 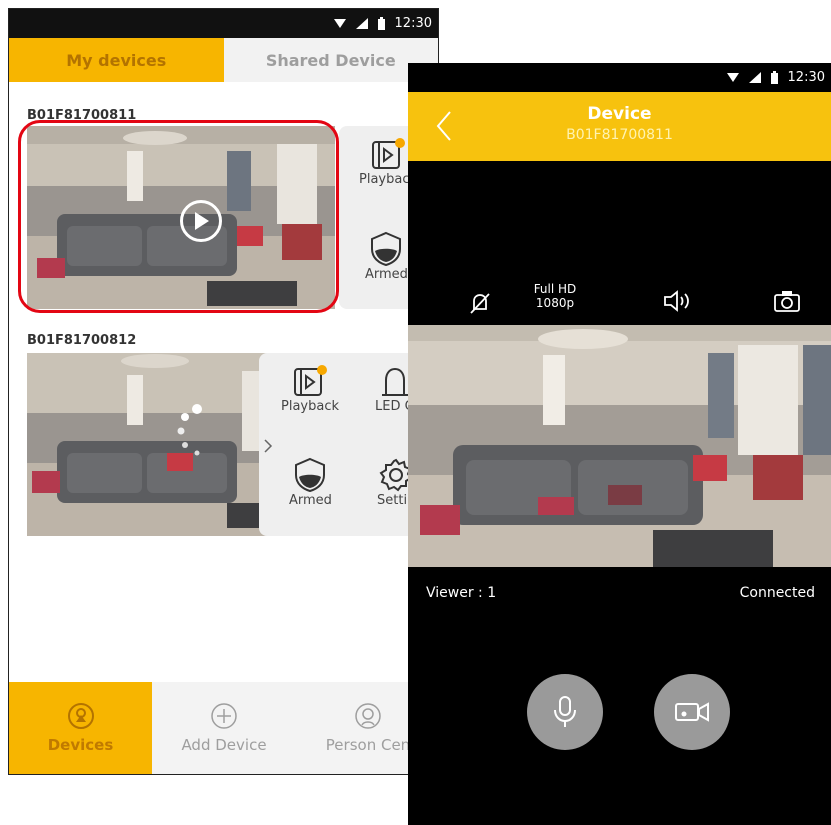 I want to click on tab-shared-device: Shared Device, so click(x=330, y=60).